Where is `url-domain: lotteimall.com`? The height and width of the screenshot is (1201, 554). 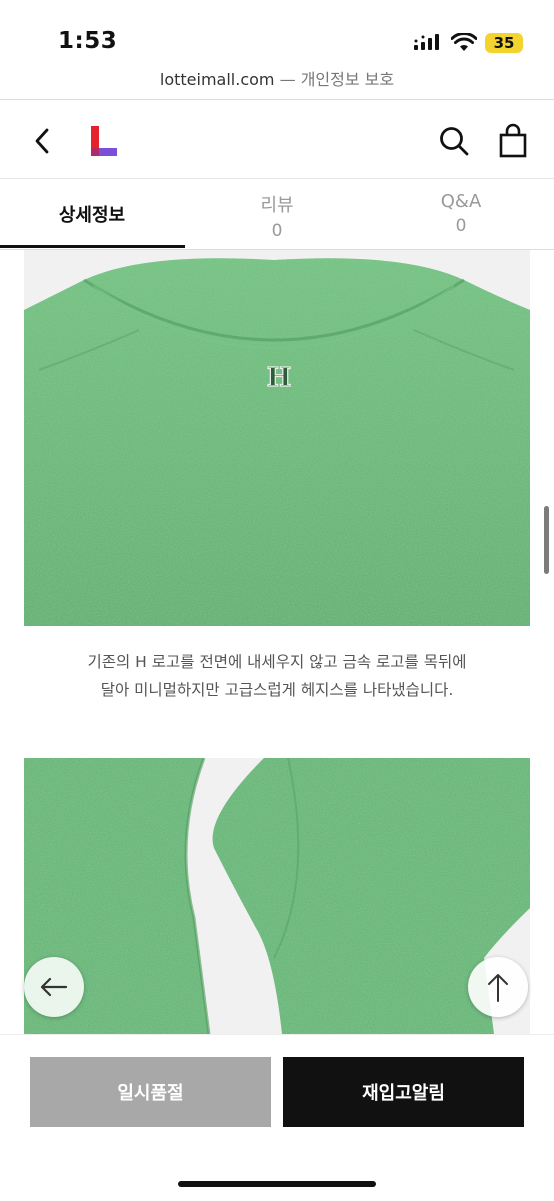 url-domain: lotteimall.com is located at coordinates (217, 79).